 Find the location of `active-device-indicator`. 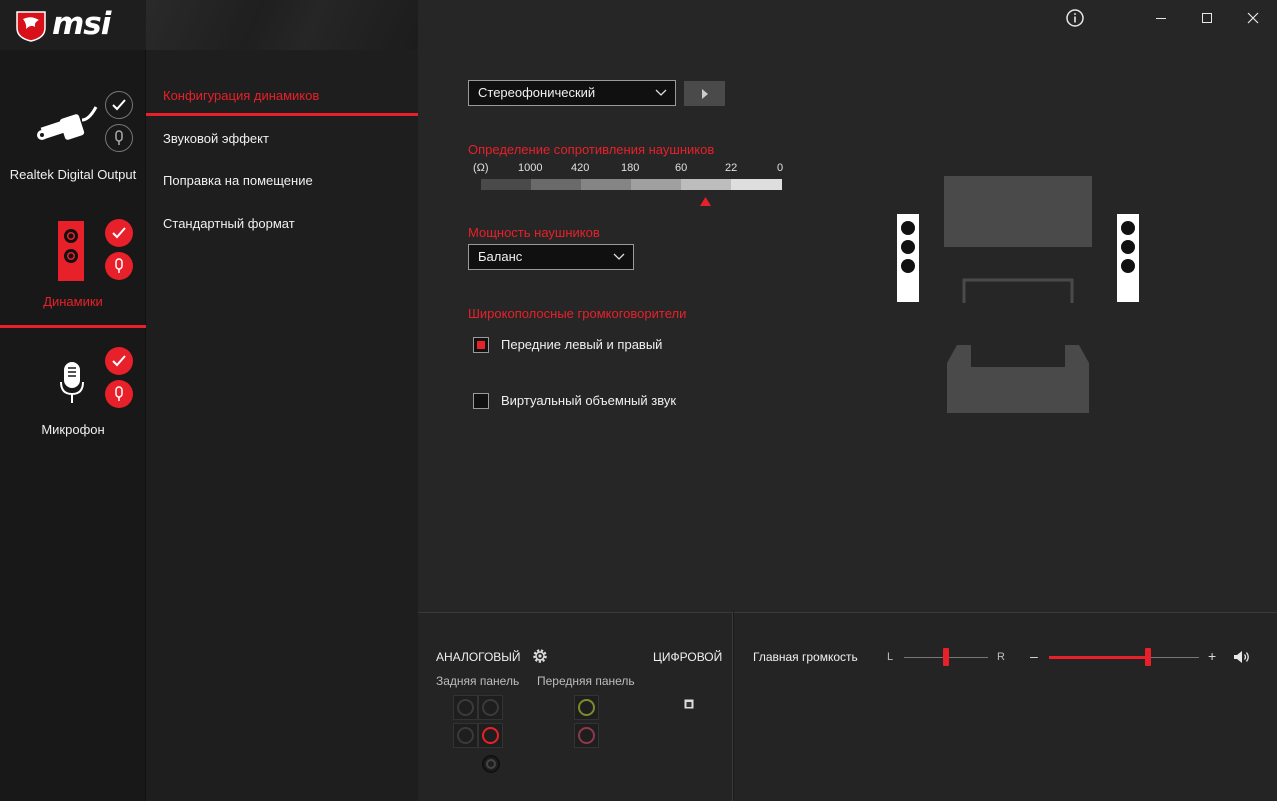

active-device-indicator is located at coordinates (73, 326).